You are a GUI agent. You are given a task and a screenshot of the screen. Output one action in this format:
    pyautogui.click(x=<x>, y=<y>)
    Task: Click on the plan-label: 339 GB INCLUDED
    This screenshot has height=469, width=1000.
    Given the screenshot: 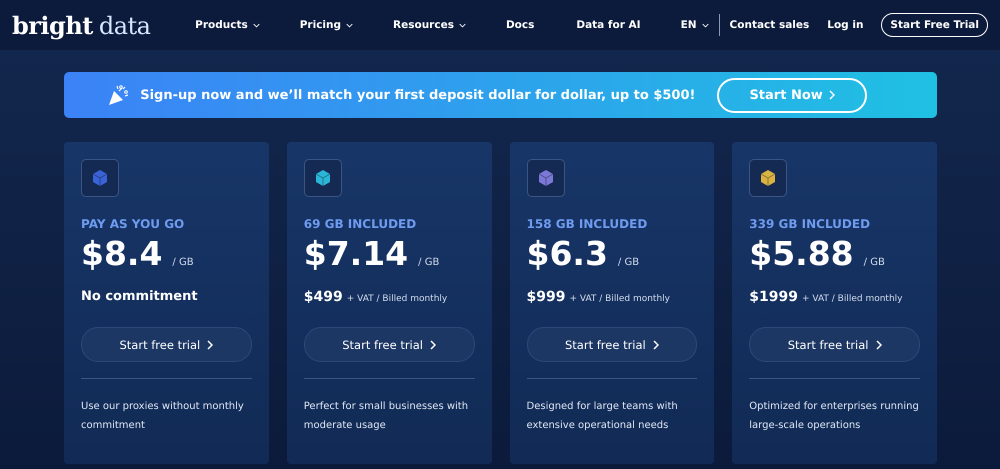 What is the action you would take?
    pyautogui.click(x=810, y=224)
    